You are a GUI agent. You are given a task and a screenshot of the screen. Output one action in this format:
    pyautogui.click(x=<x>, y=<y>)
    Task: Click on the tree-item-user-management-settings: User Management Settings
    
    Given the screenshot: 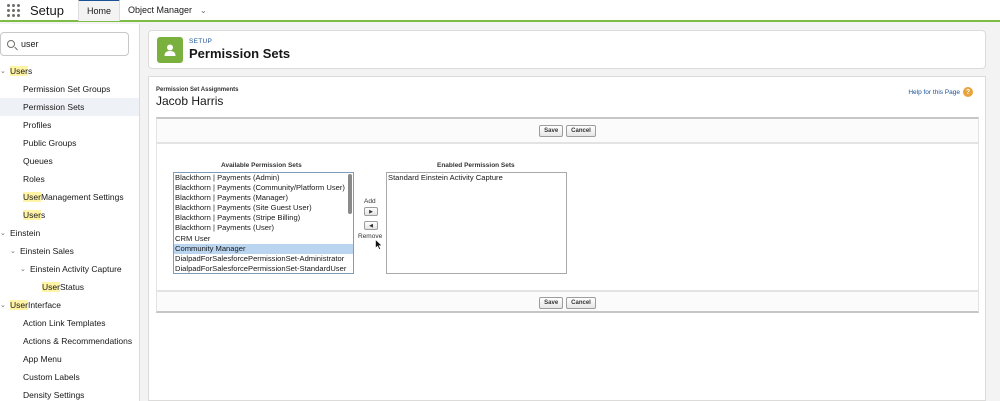 What is the action you would take?
    pyautogui.click(x=69, y=197)
    